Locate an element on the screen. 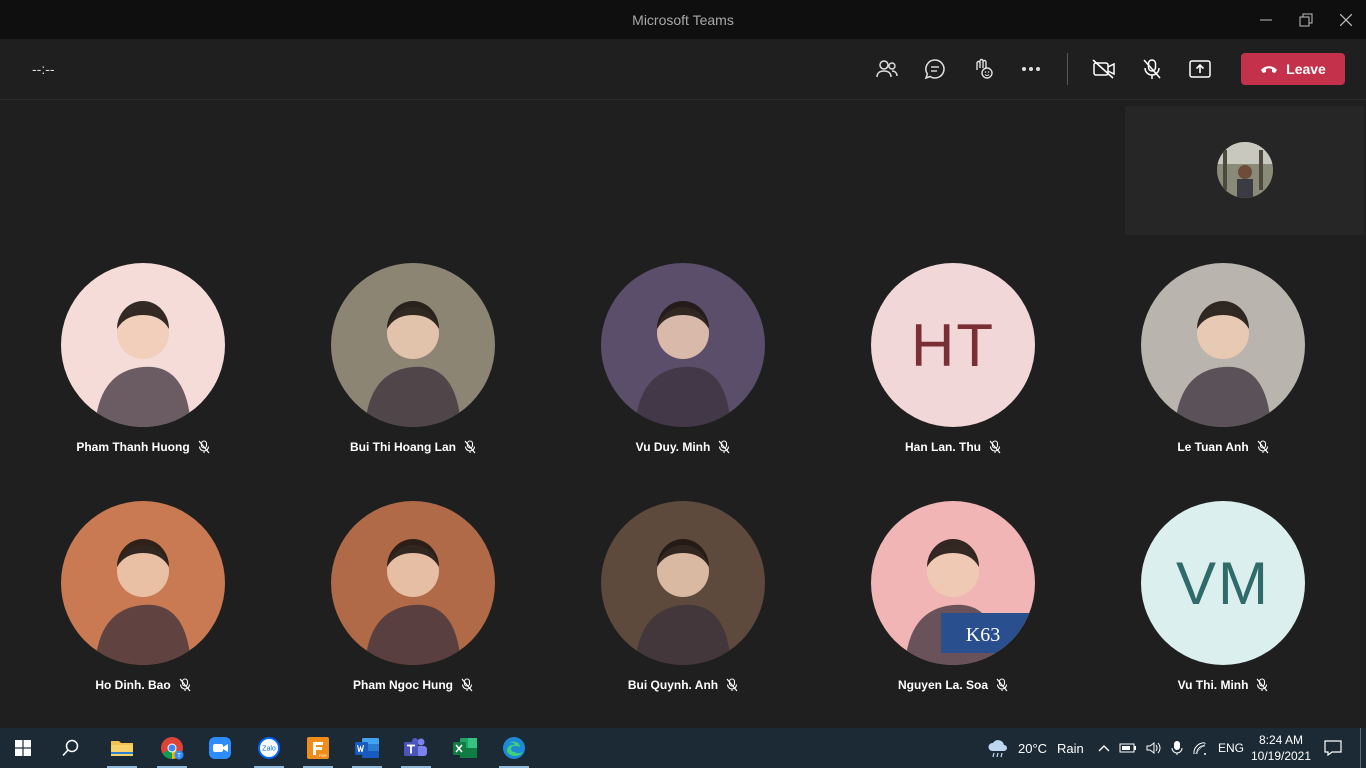 The image size is (1366, 768). svg-text: K63 is located at coordinates (983, 635).